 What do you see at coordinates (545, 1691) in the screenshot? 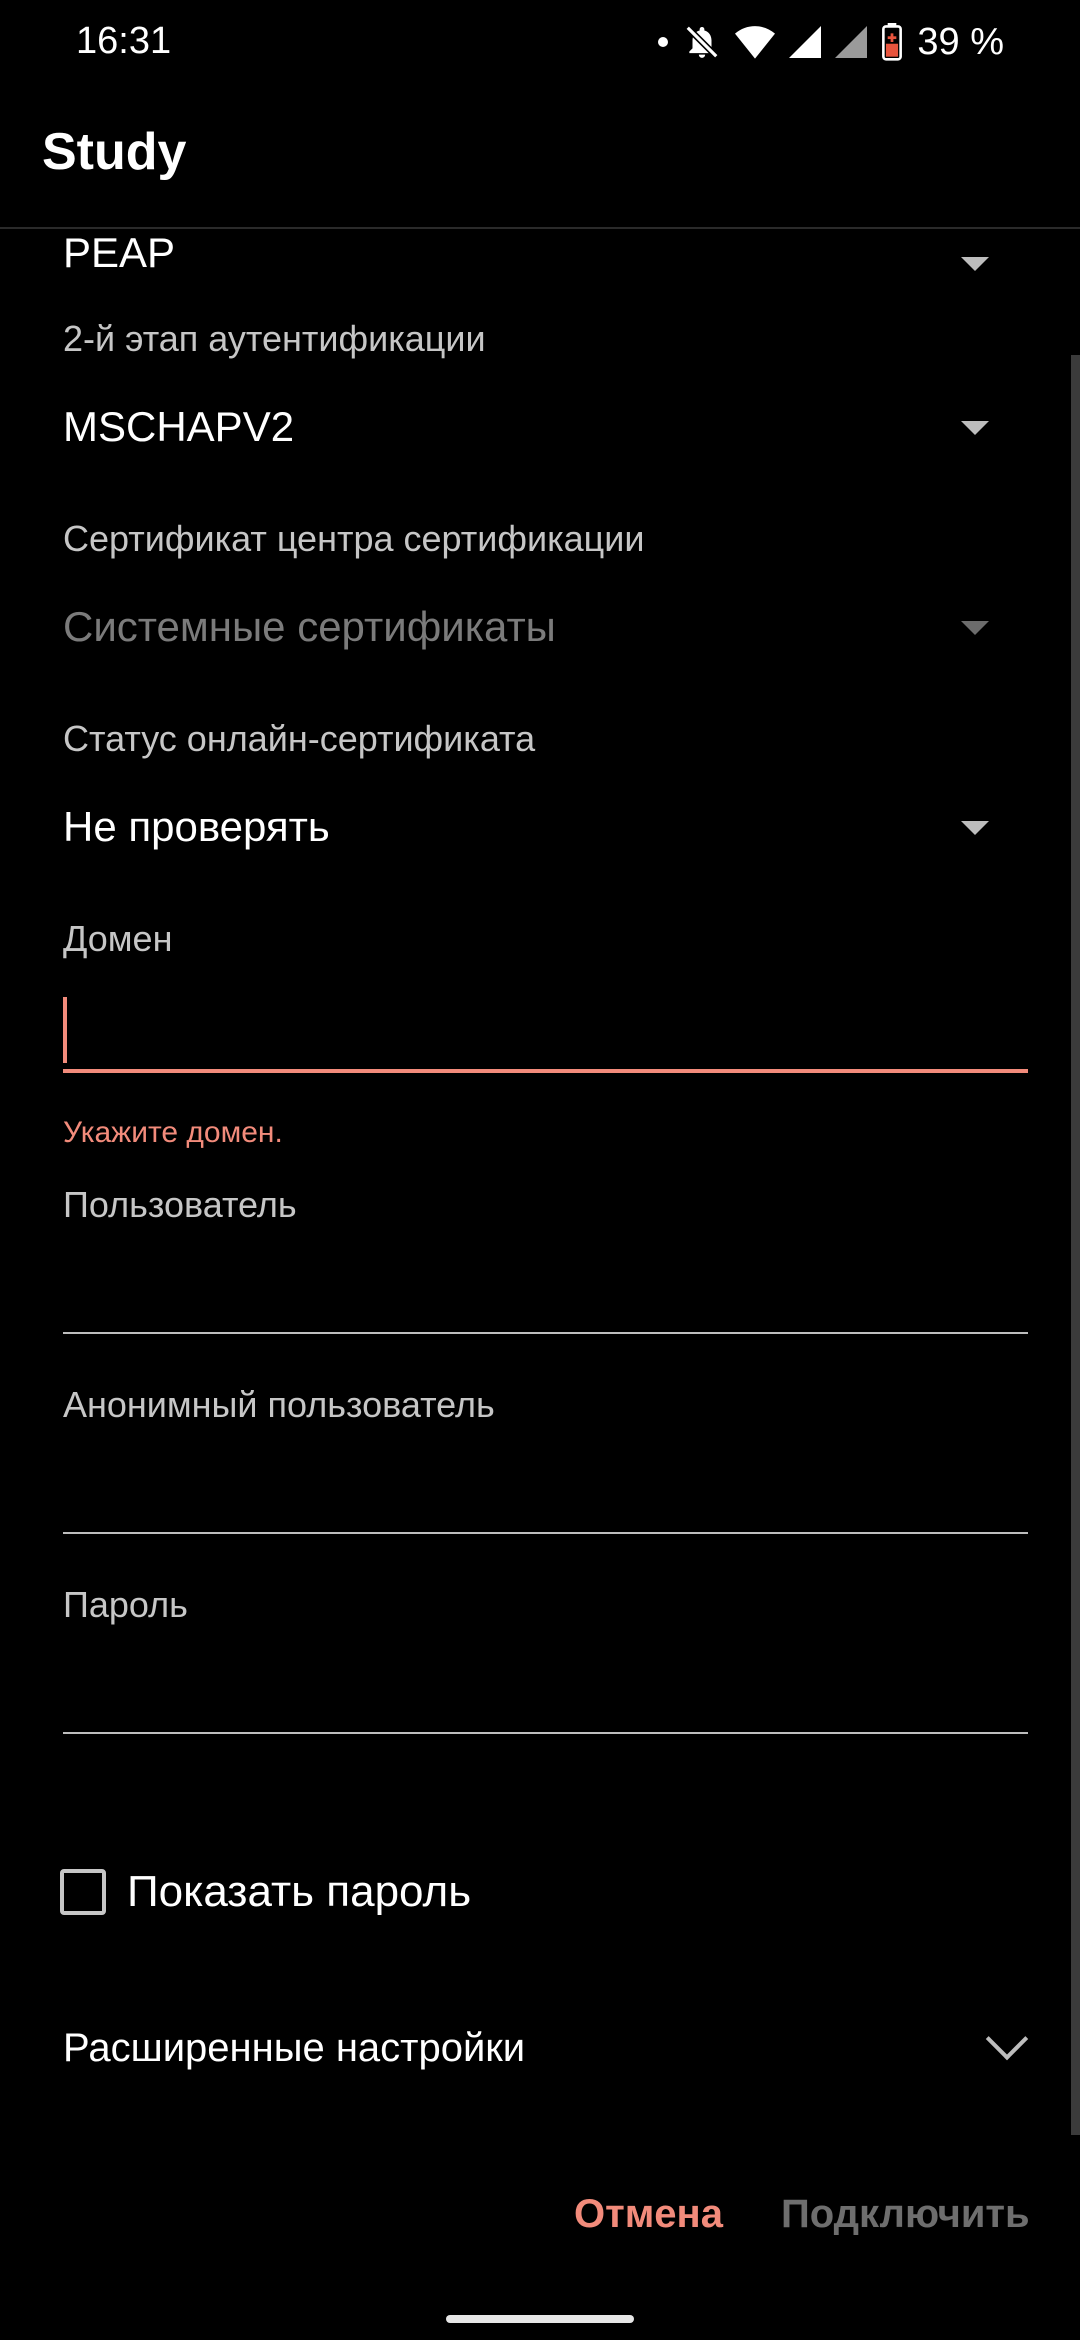
I see `password-input` at bounding box center [545, 1691].